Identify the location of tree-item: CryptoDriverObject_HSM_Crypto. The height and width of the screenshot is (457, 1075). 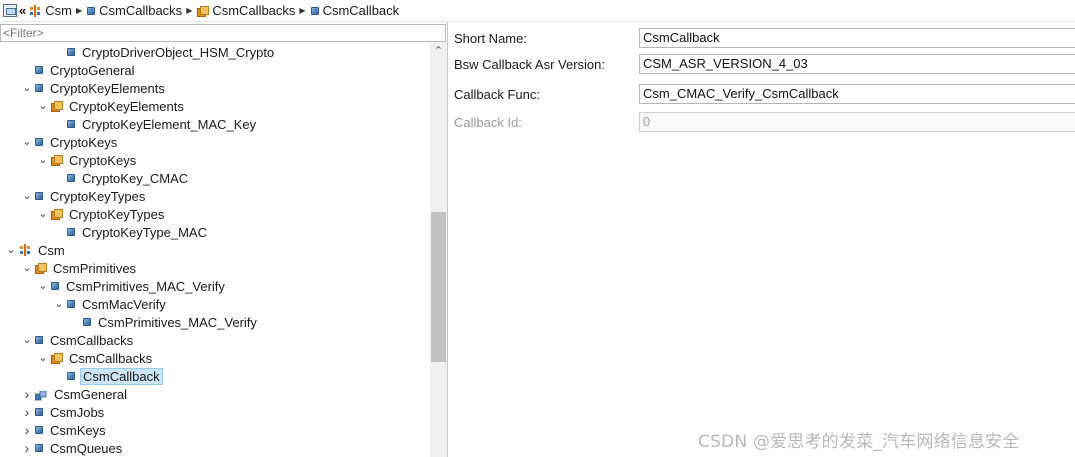
(163, 52).